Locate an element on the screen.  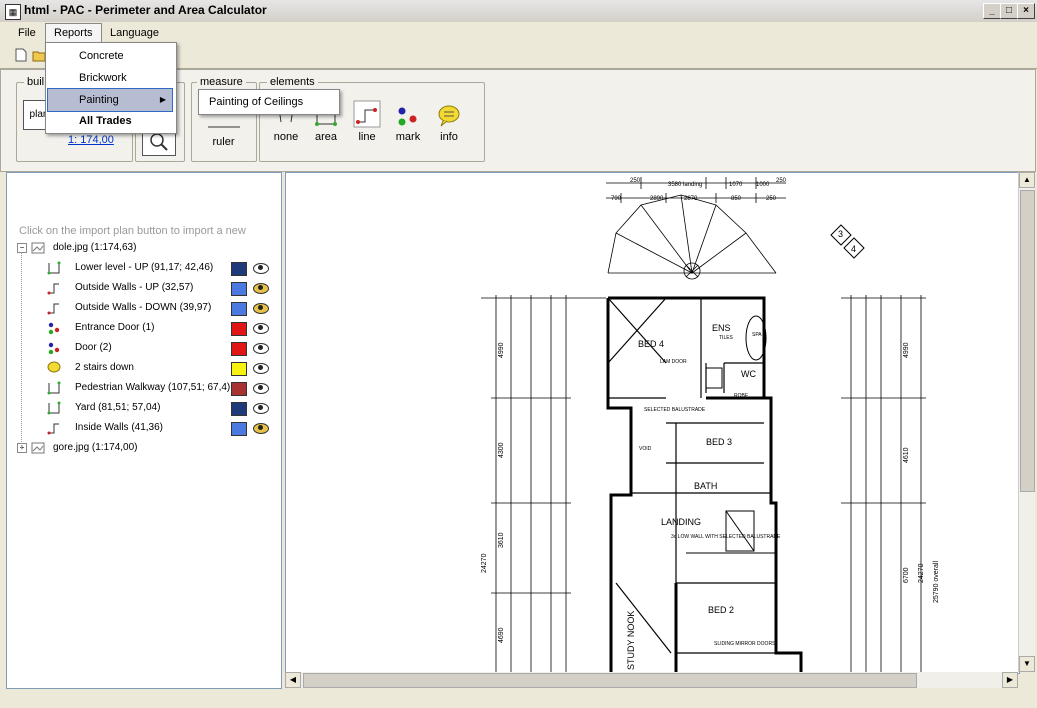
tree-row: Outside Walls - DOWN (39,97) is located at coordinates (144, 308).